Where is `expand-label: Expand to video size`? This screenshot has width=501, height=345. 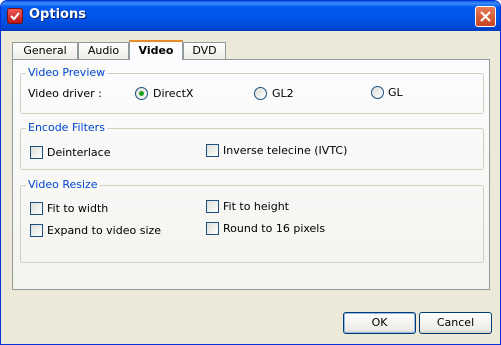 expand-label: Expand to video size is located at coordinates (104, 230).